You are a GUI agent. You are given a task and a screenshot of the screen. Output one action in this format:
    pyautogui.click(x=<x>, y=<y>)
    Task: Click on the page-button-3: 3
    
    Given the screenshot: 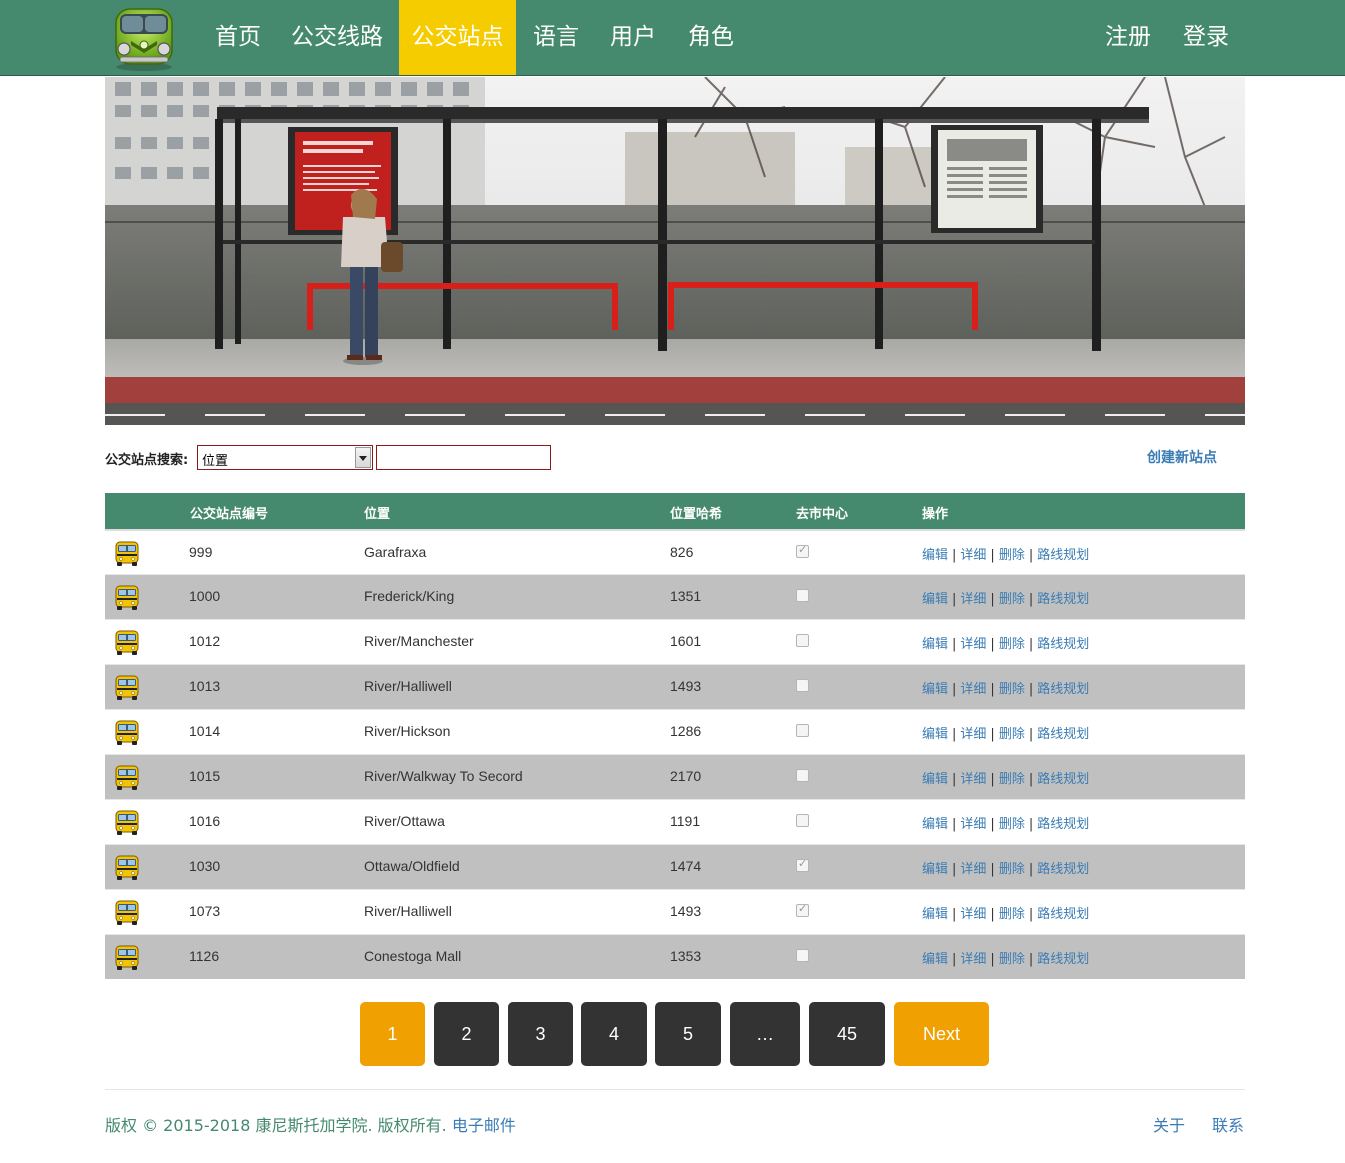 What is the action you would take?
    pyautogui.click(x=540, y=1034)
    